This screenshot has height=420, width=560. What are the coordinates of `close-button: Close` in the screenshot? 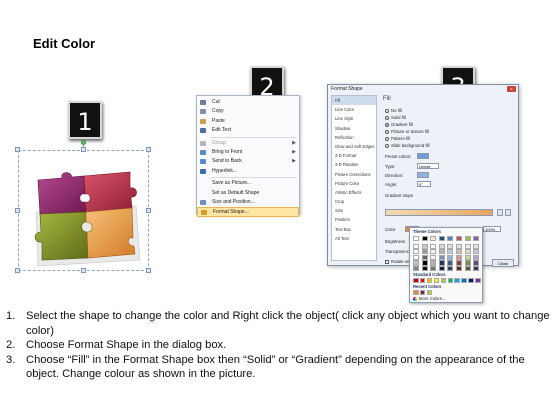 It's located at (503, 263).